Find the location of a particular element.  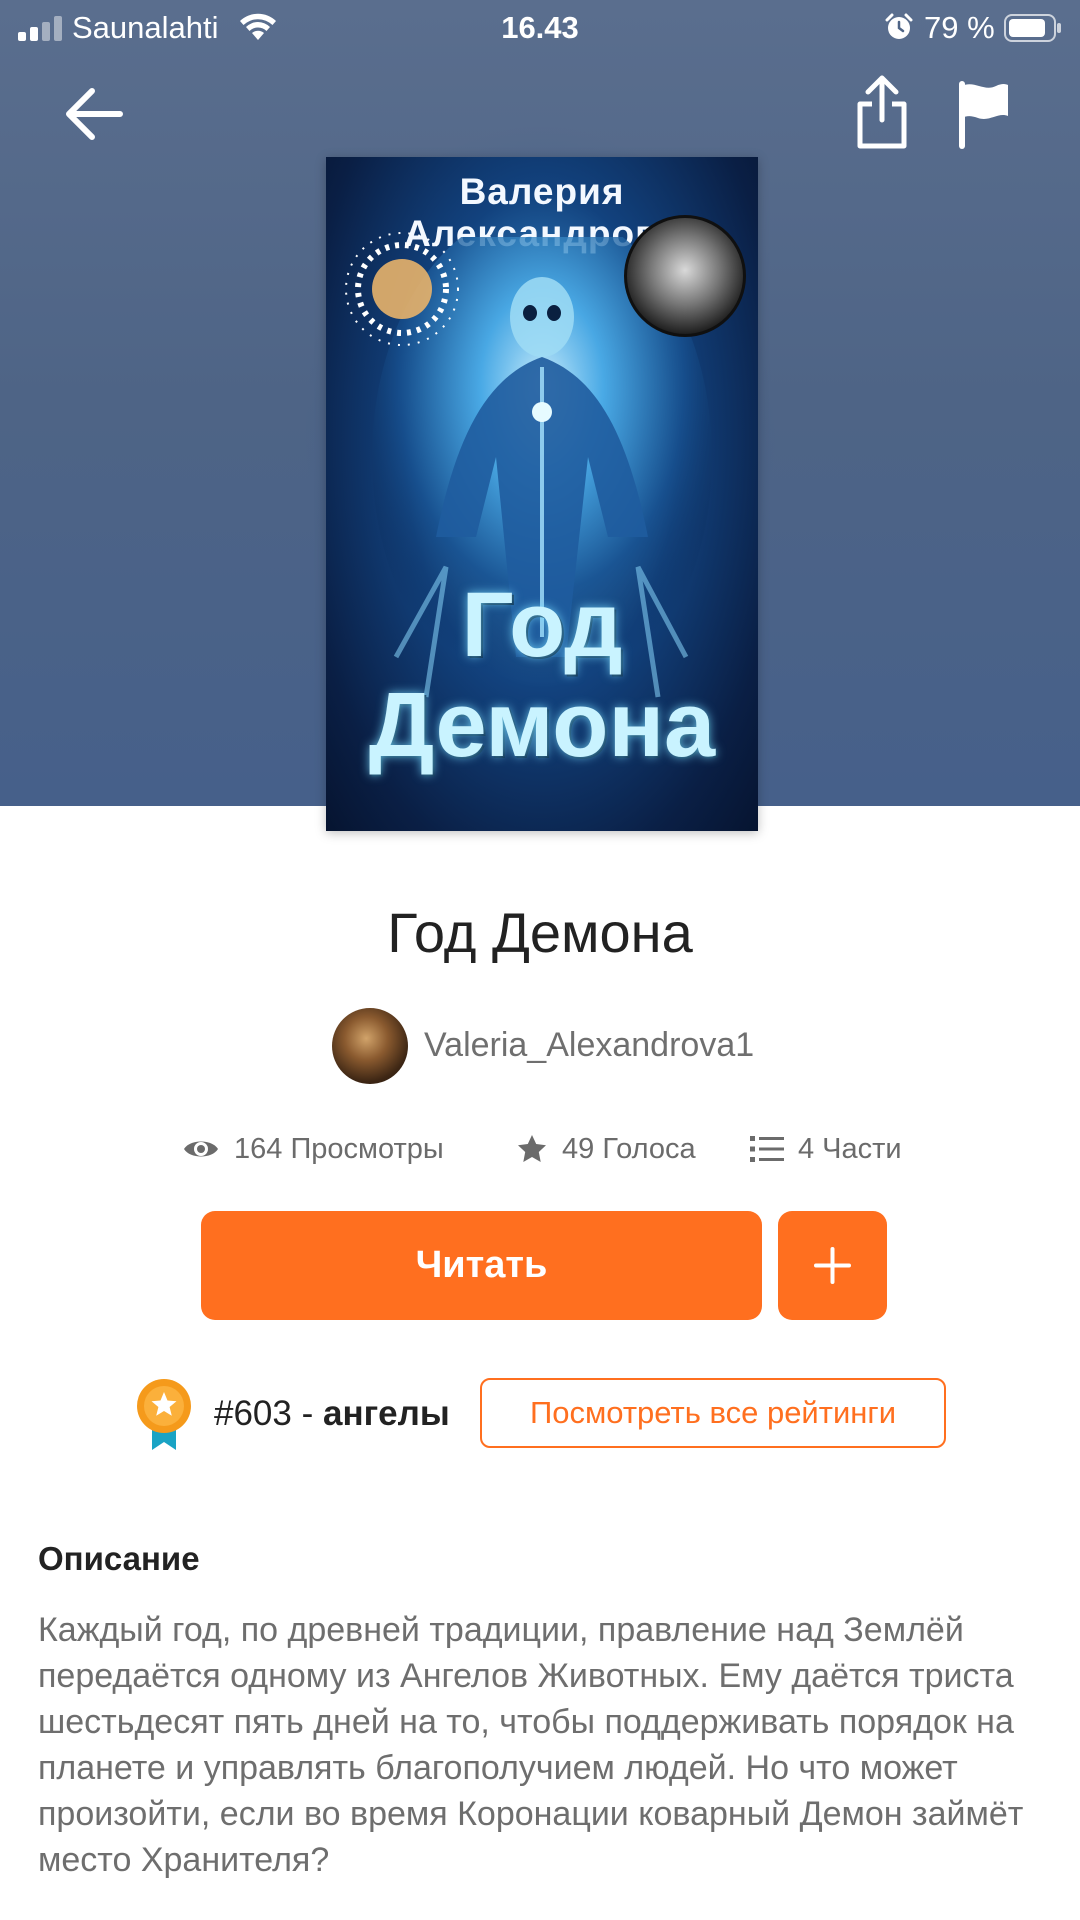

back-arrow-icon is located at coordinates (96, 114).